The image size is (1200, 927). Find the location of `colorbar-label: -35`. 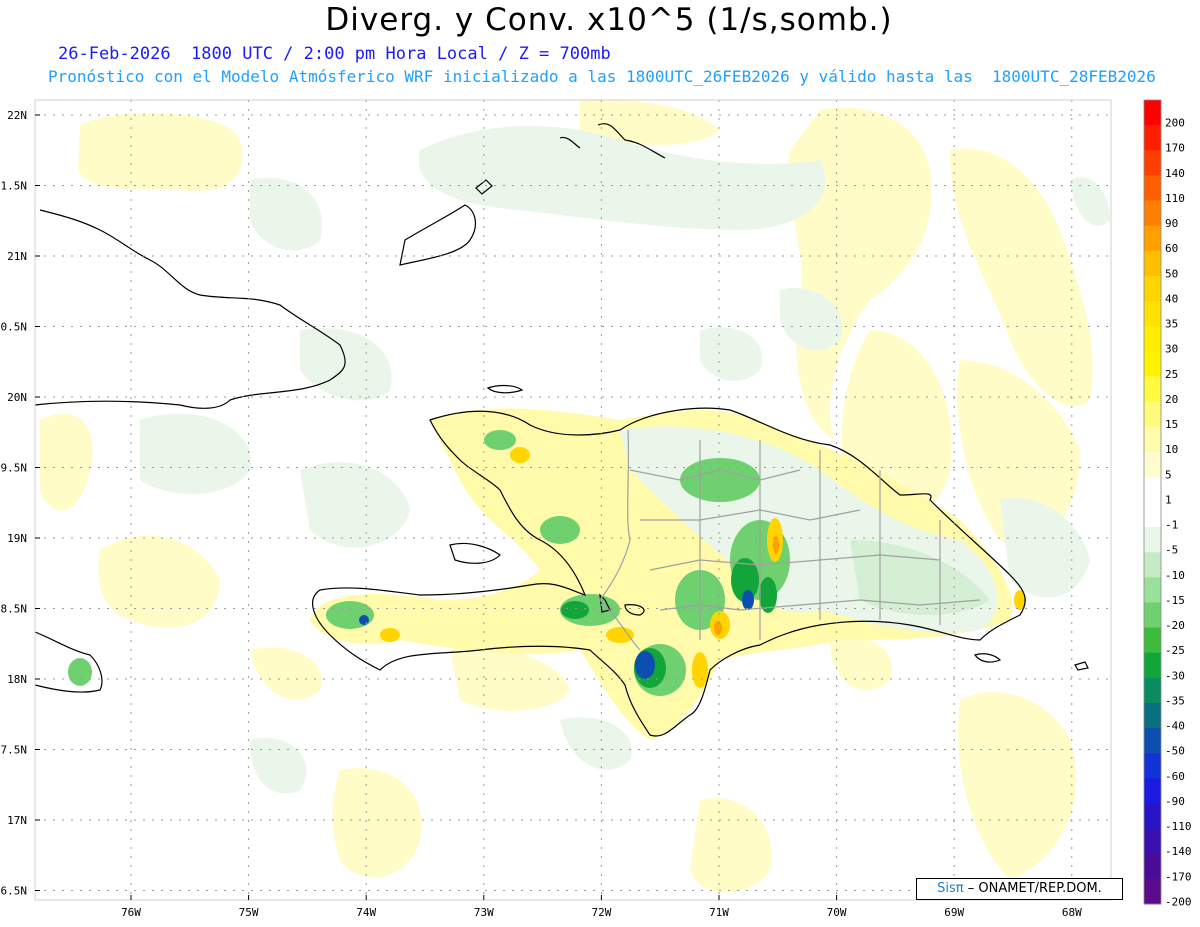

colorbar-label: -35 is located at coordinates (1175, 700).